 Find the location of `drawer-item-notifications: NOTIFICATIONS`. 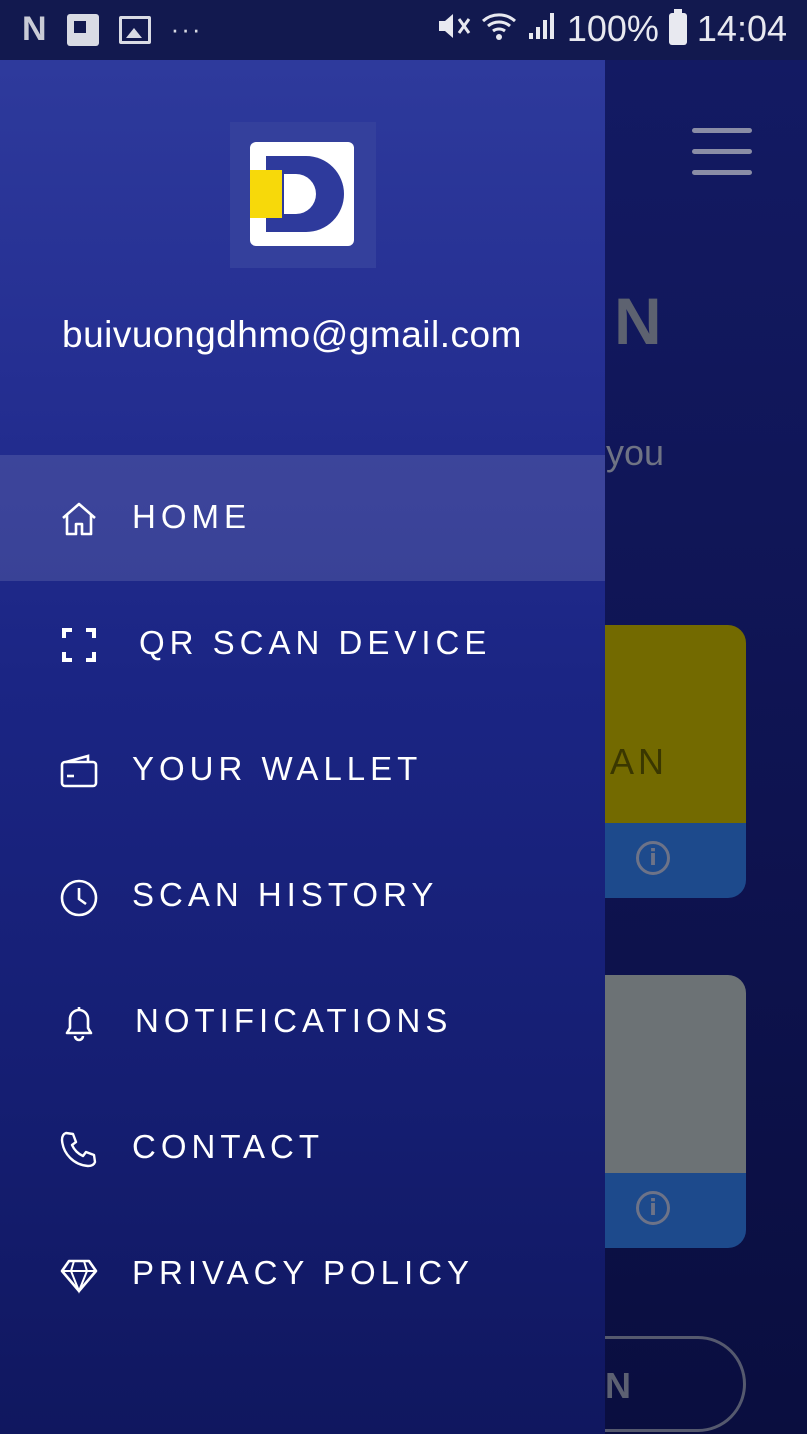

drawer-item-notifications: NOTIFICATIONS is located at coordinates (302, 1022).